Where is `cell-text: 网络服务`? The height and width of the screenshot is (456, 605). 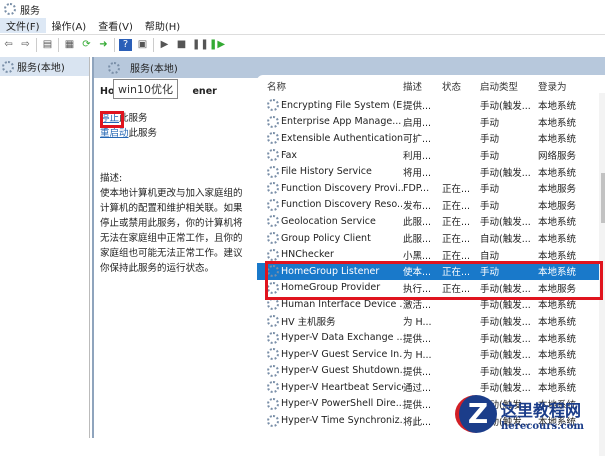
cell-text: 网络服务 is located at coordinates (557, 157).